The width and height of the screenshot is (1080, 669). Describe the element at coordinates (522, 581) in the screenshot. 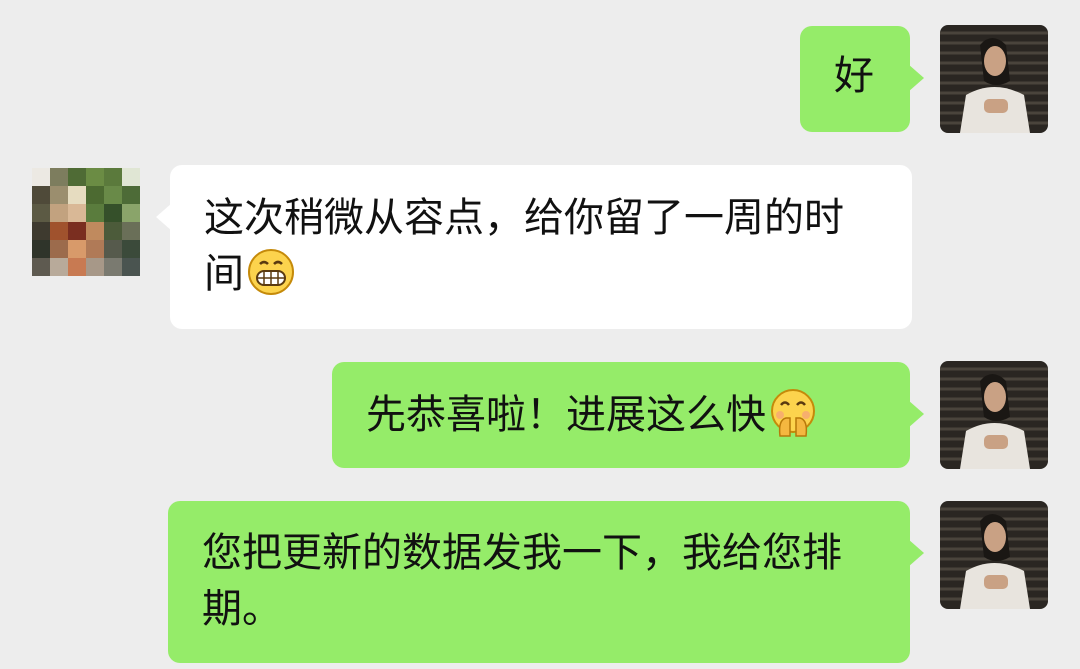

I see `message-text: 您把更新的数据发我一下，我给您排期。` at that location.